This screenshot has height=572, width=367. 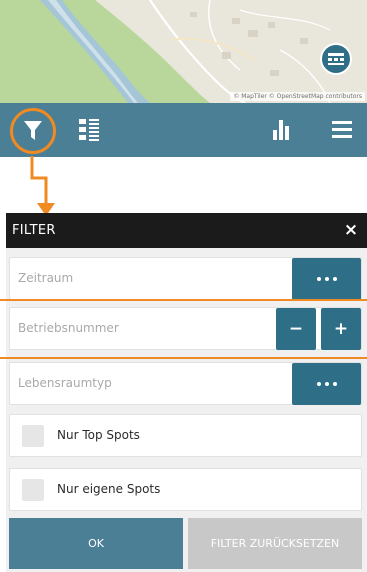 What do you see at coordinates (326, 279) in the screenshot?
I see `zeitraum-more-button` at bounding box center [326, 279].